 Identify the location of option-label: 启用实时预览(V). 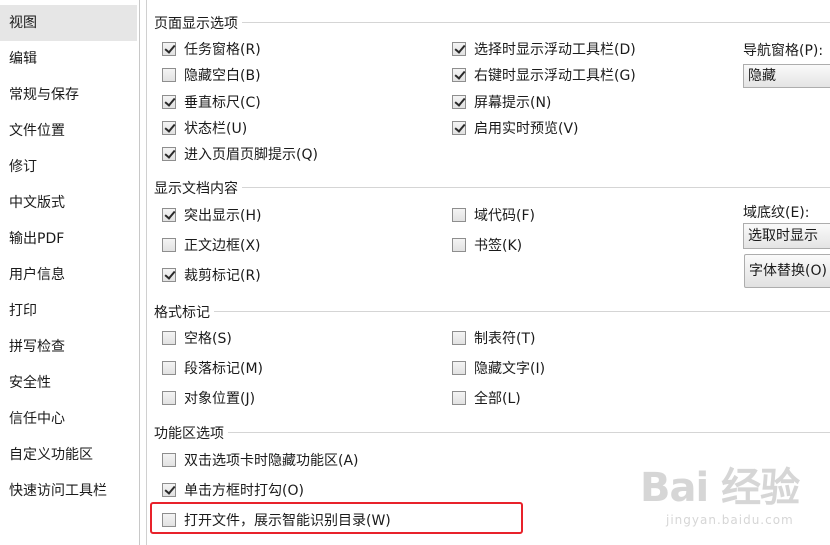
(526, 129).